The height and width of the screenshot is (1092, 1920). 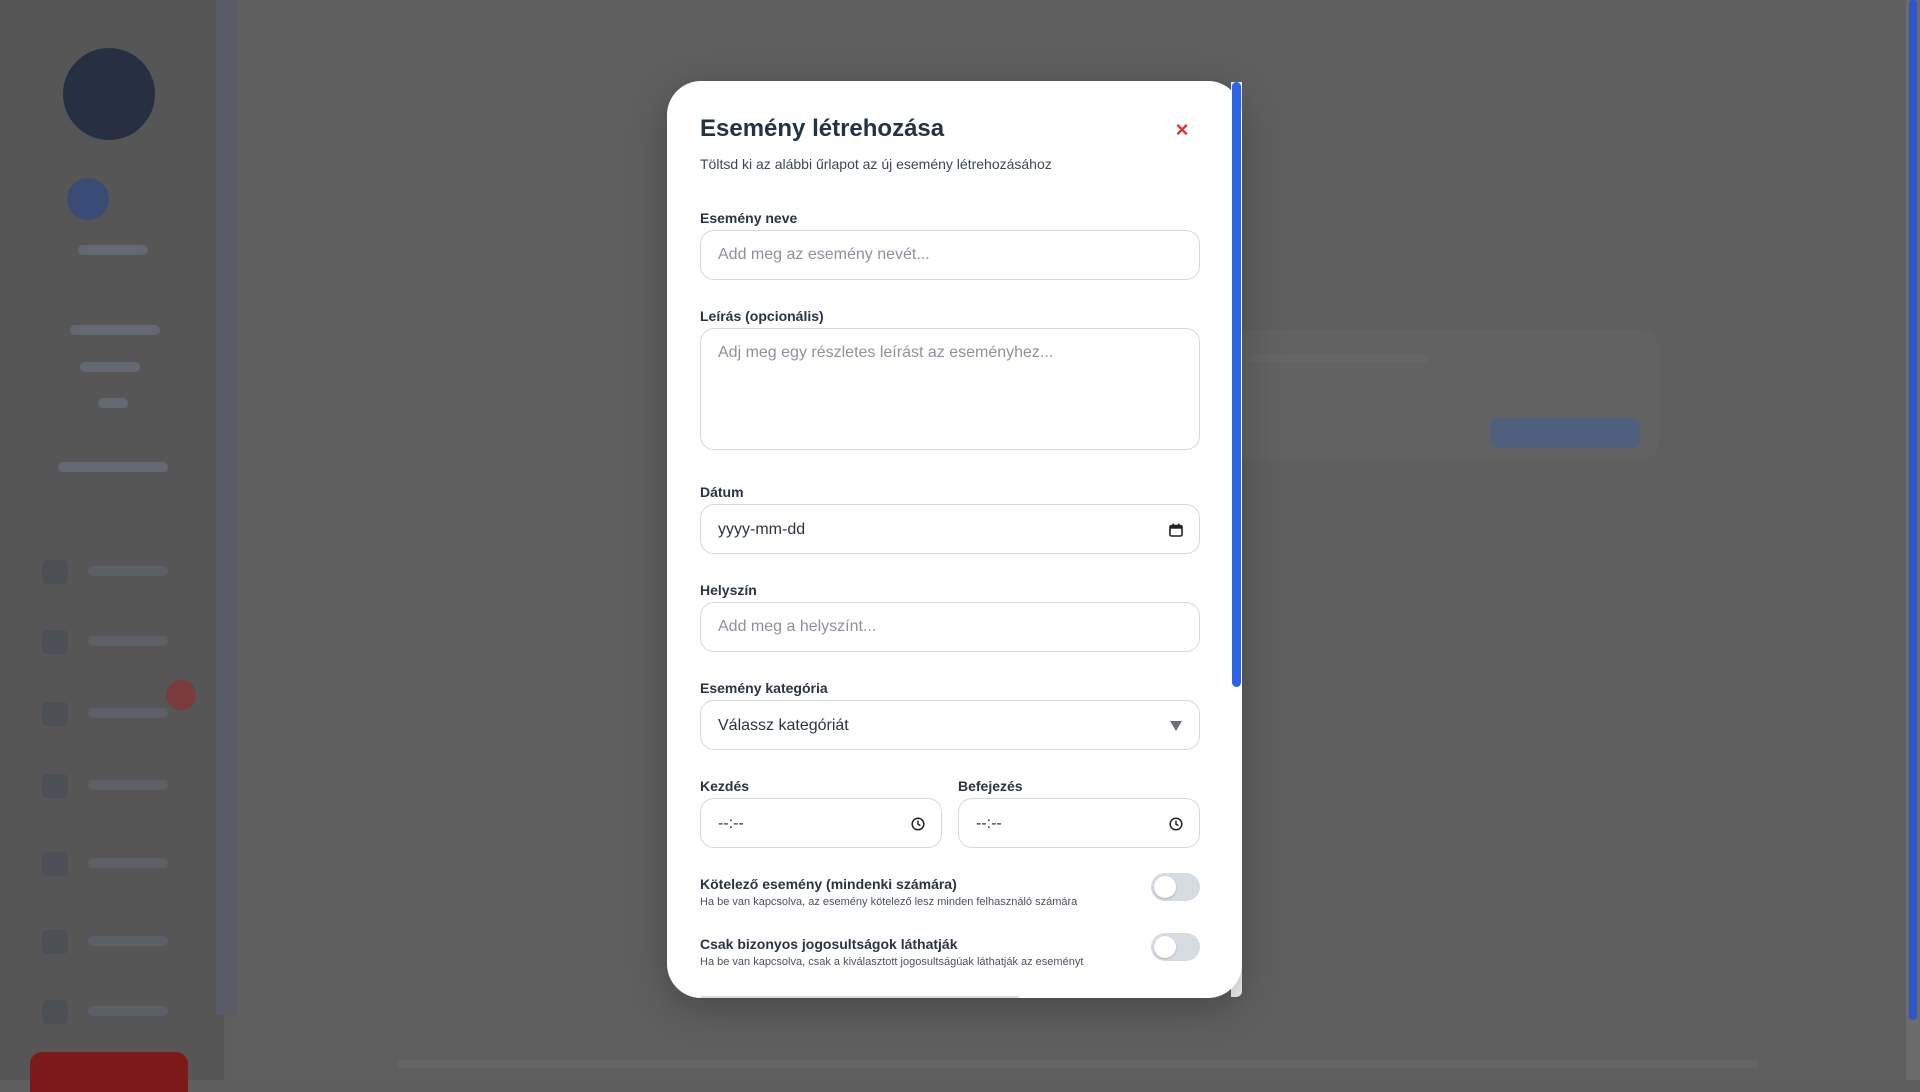 What do you see at coordinates (860, 997) in the screenshot?
I see `clipped-toggle-row` at bounding box center [860, 997].